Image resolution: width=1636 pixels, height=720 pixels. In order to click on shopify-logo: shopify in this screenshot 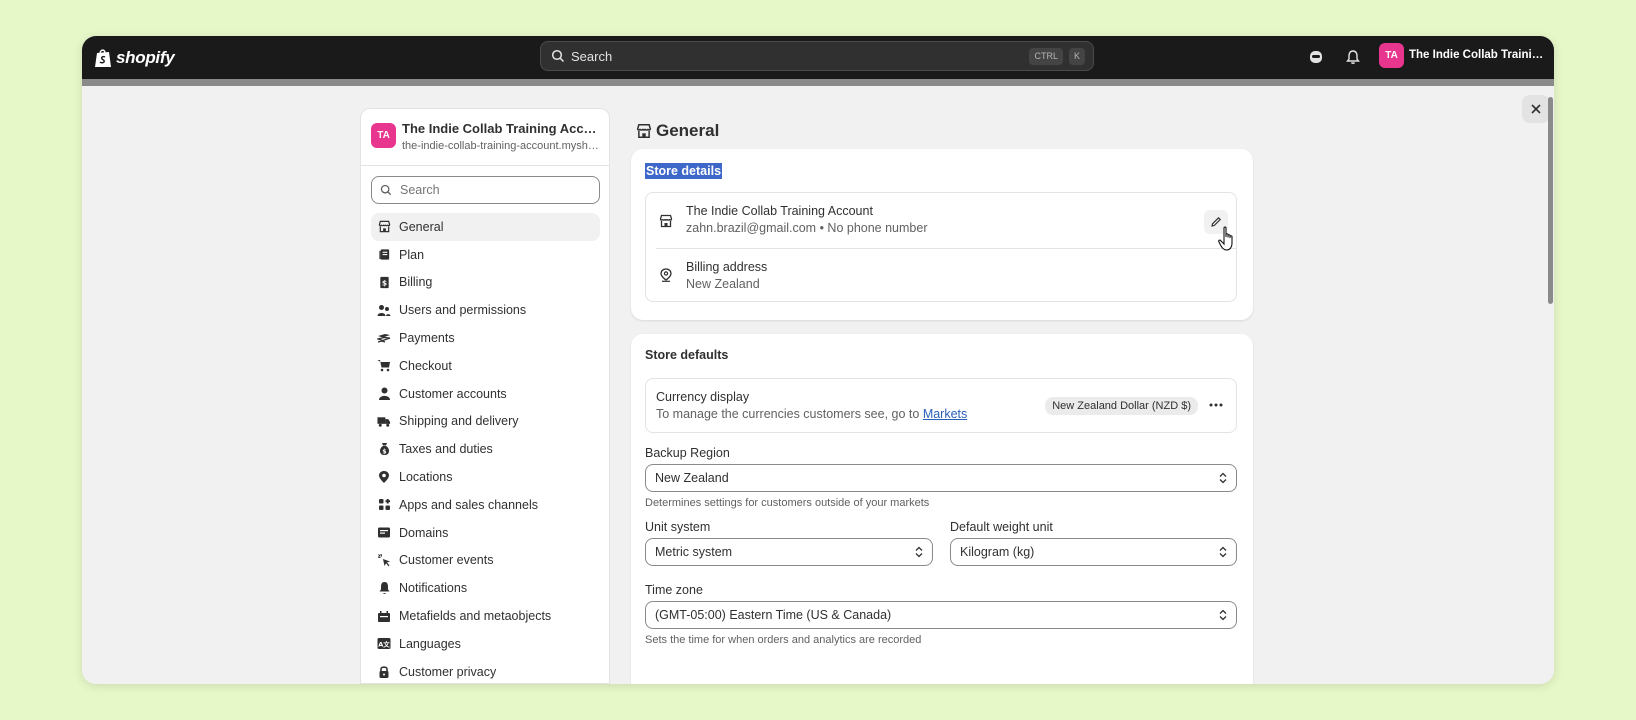, I will do `click(134, 57)`.